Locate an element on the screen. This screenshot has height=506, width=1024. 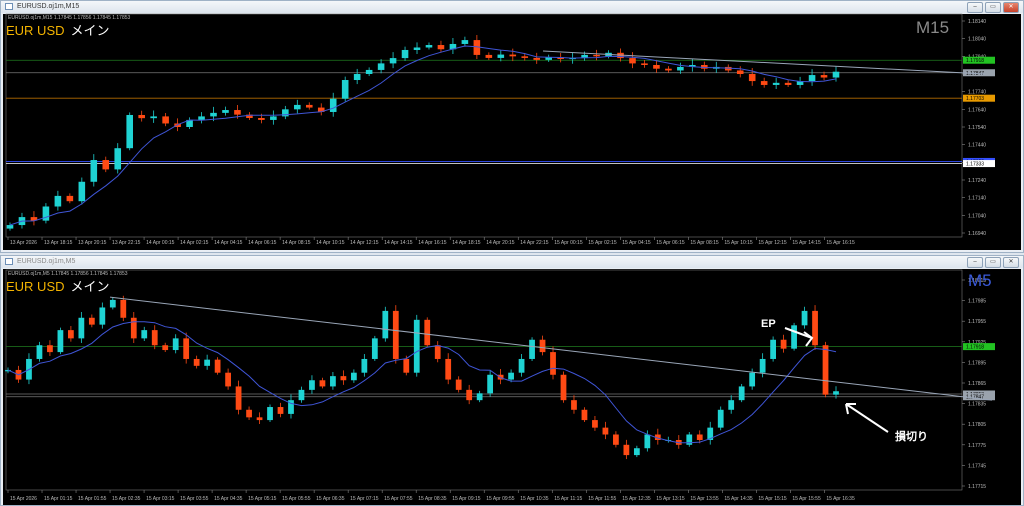
x-tick-label: 15 Apr 04:35 is located at coordinates (228, 499).